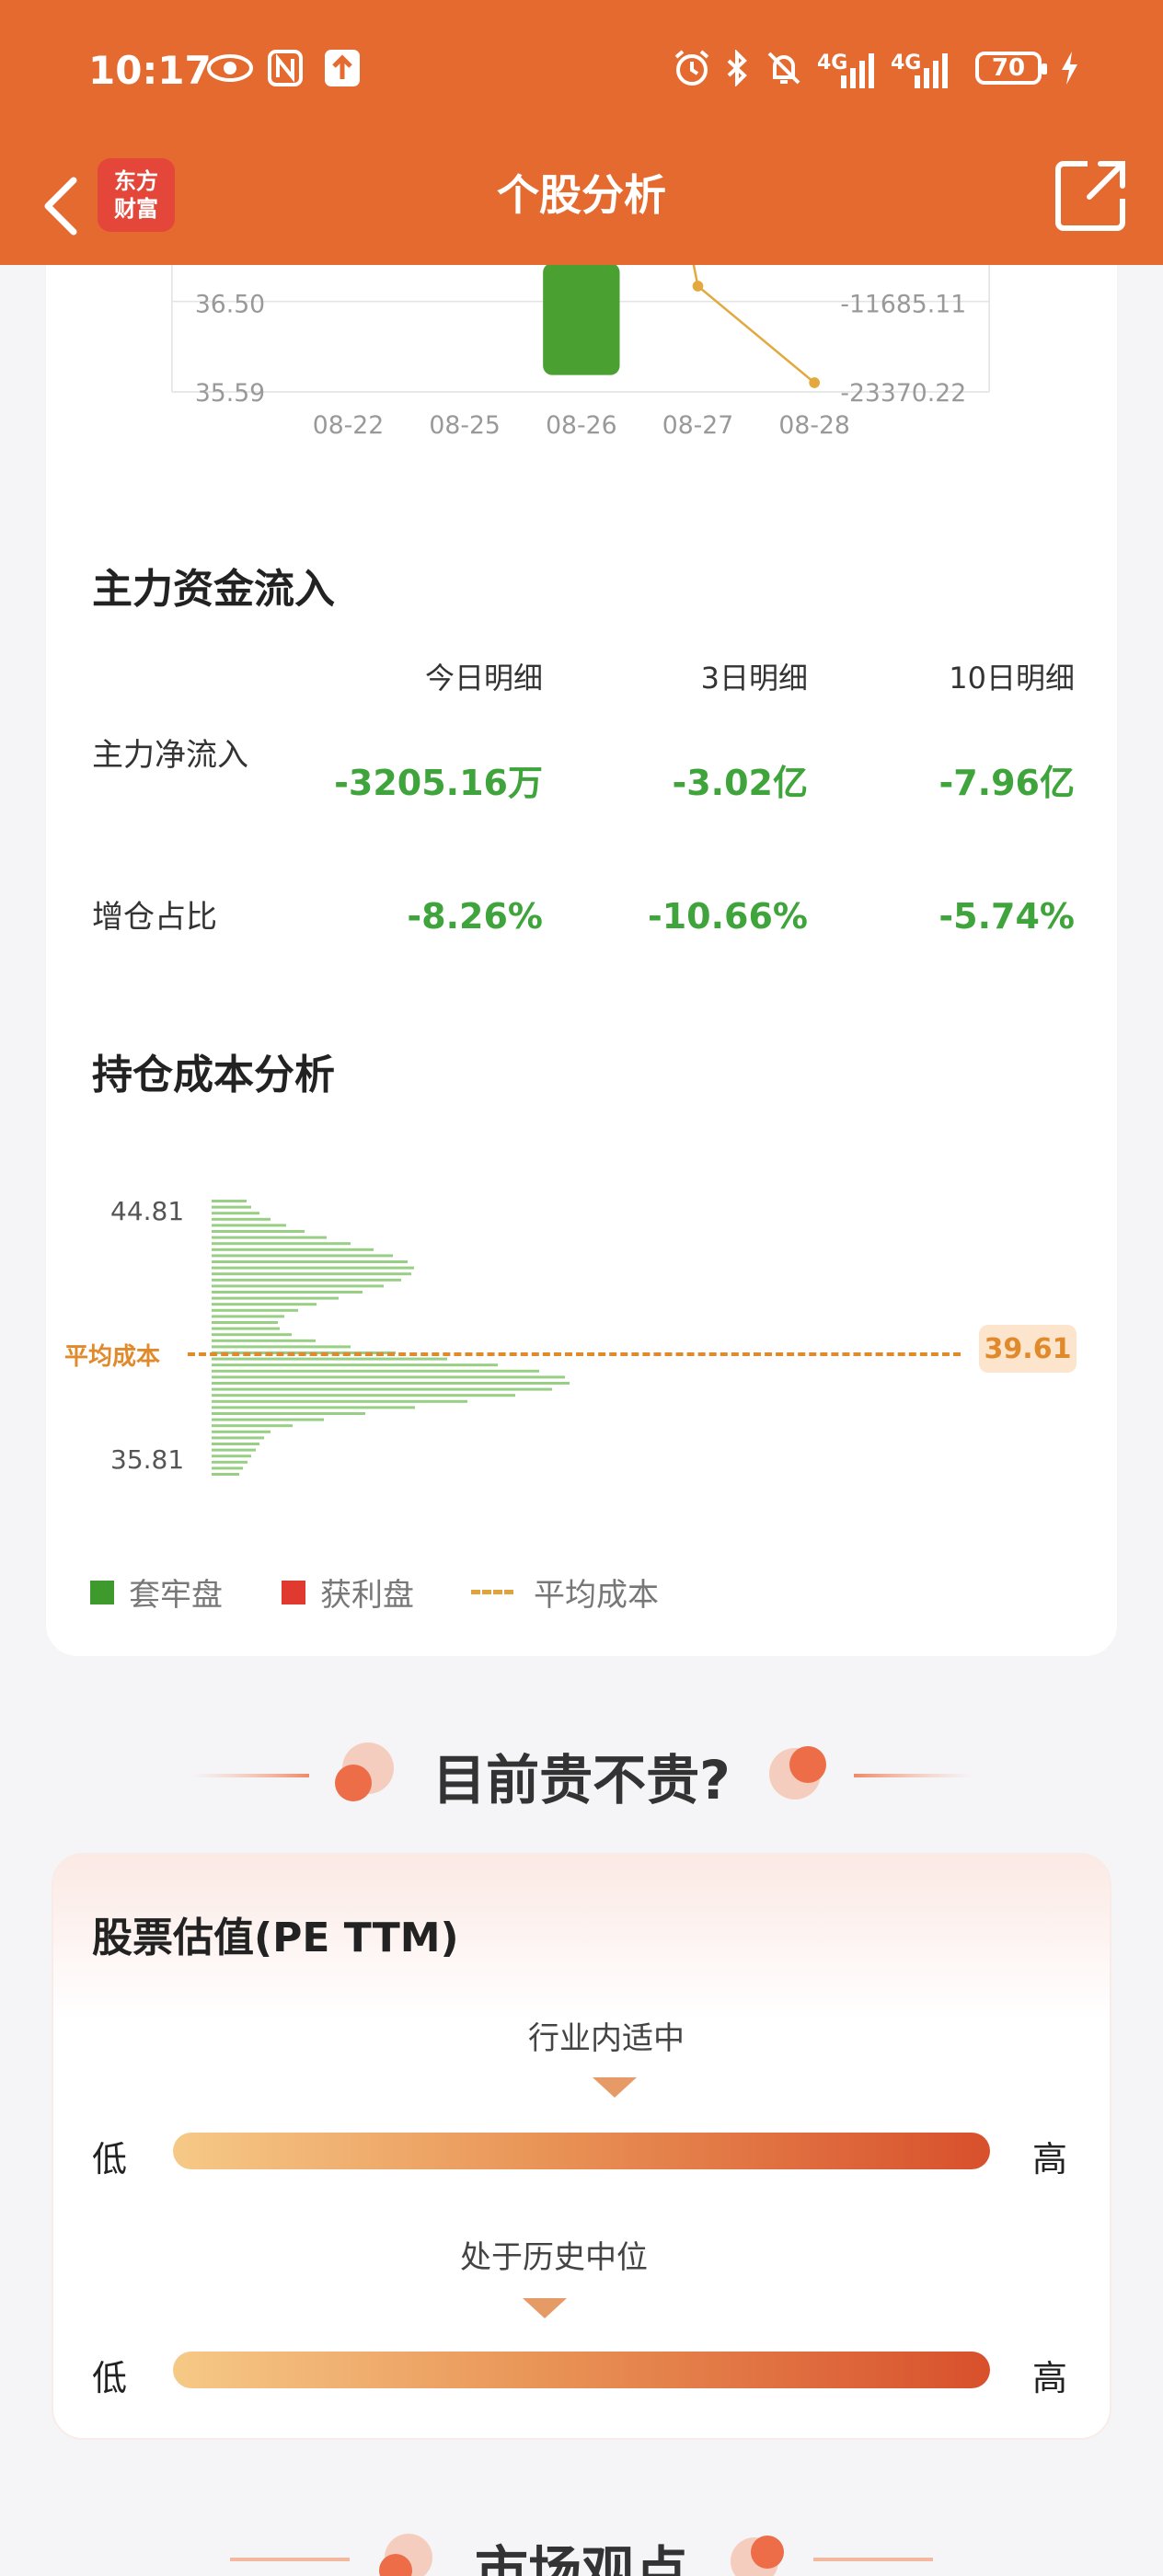 The width and height of the screenshot is (1163, 2576). What do you see at coordinates (230, 68) in the screenshot?
I see `eye-icon` at bounding box center [230, 68].